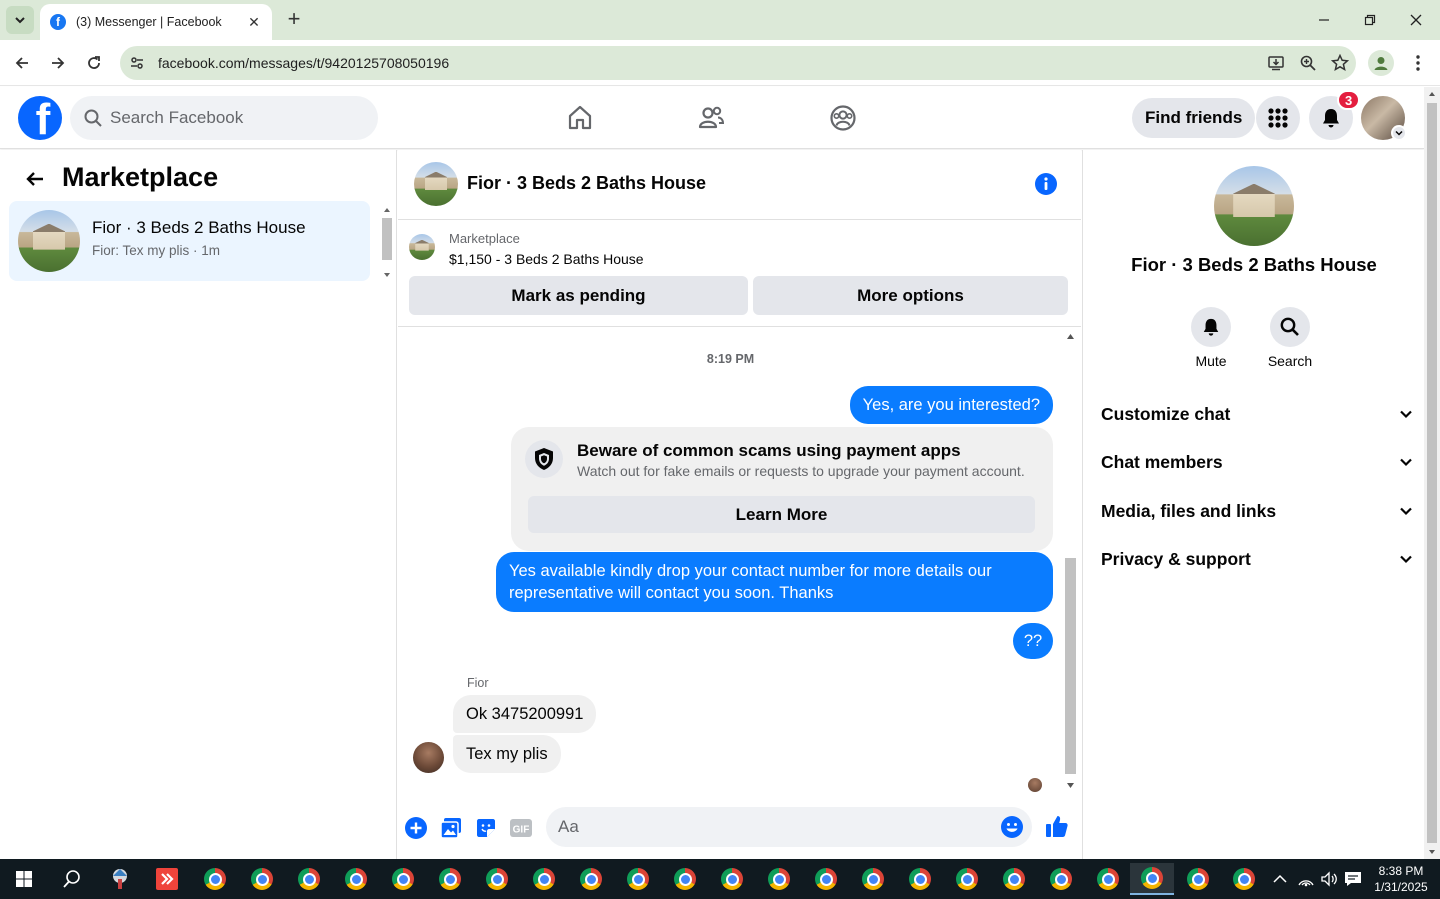 The image size is (1440, 899). What do you see at coordinates (1257, 511) in the screenshot?
I see `media-files-links-section: Media, files and links` at bounding box center [1257, 511].